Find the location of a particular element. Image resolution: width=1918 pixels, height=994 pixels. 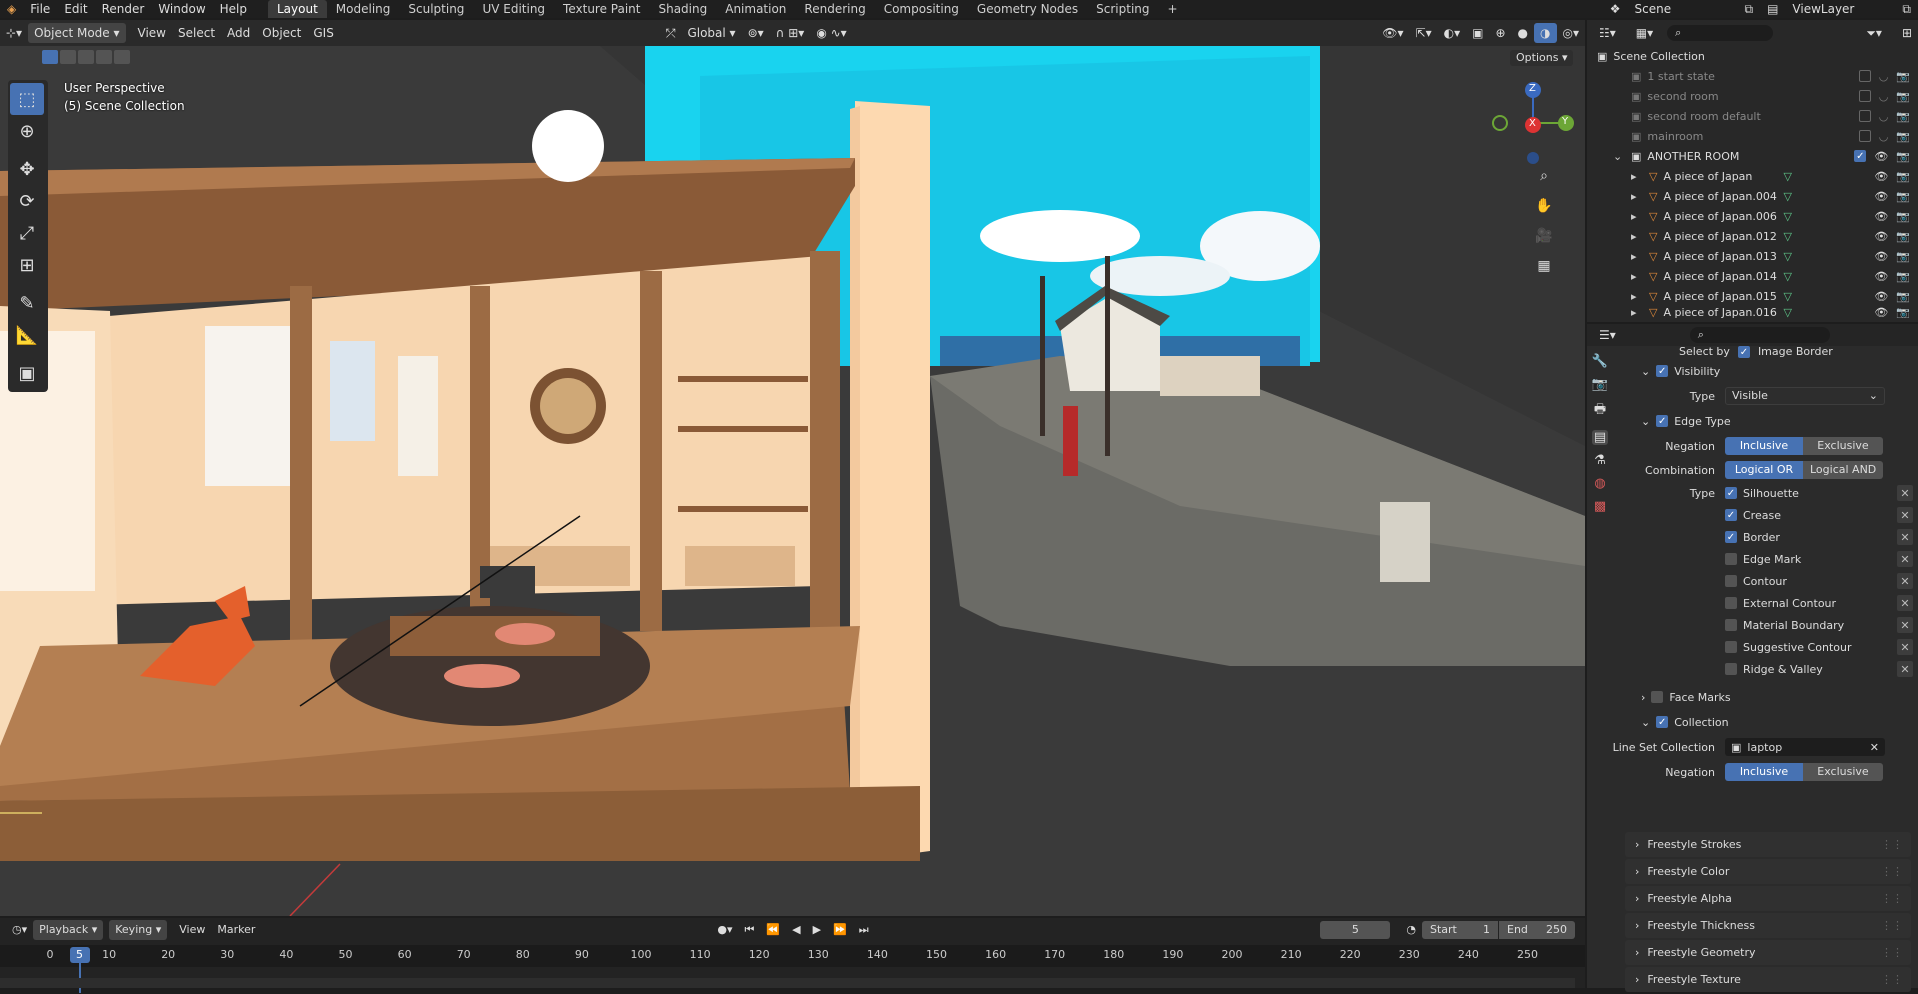

face-marks-subpanel-header: › Face Marks is located at coordinates (1770, 697).